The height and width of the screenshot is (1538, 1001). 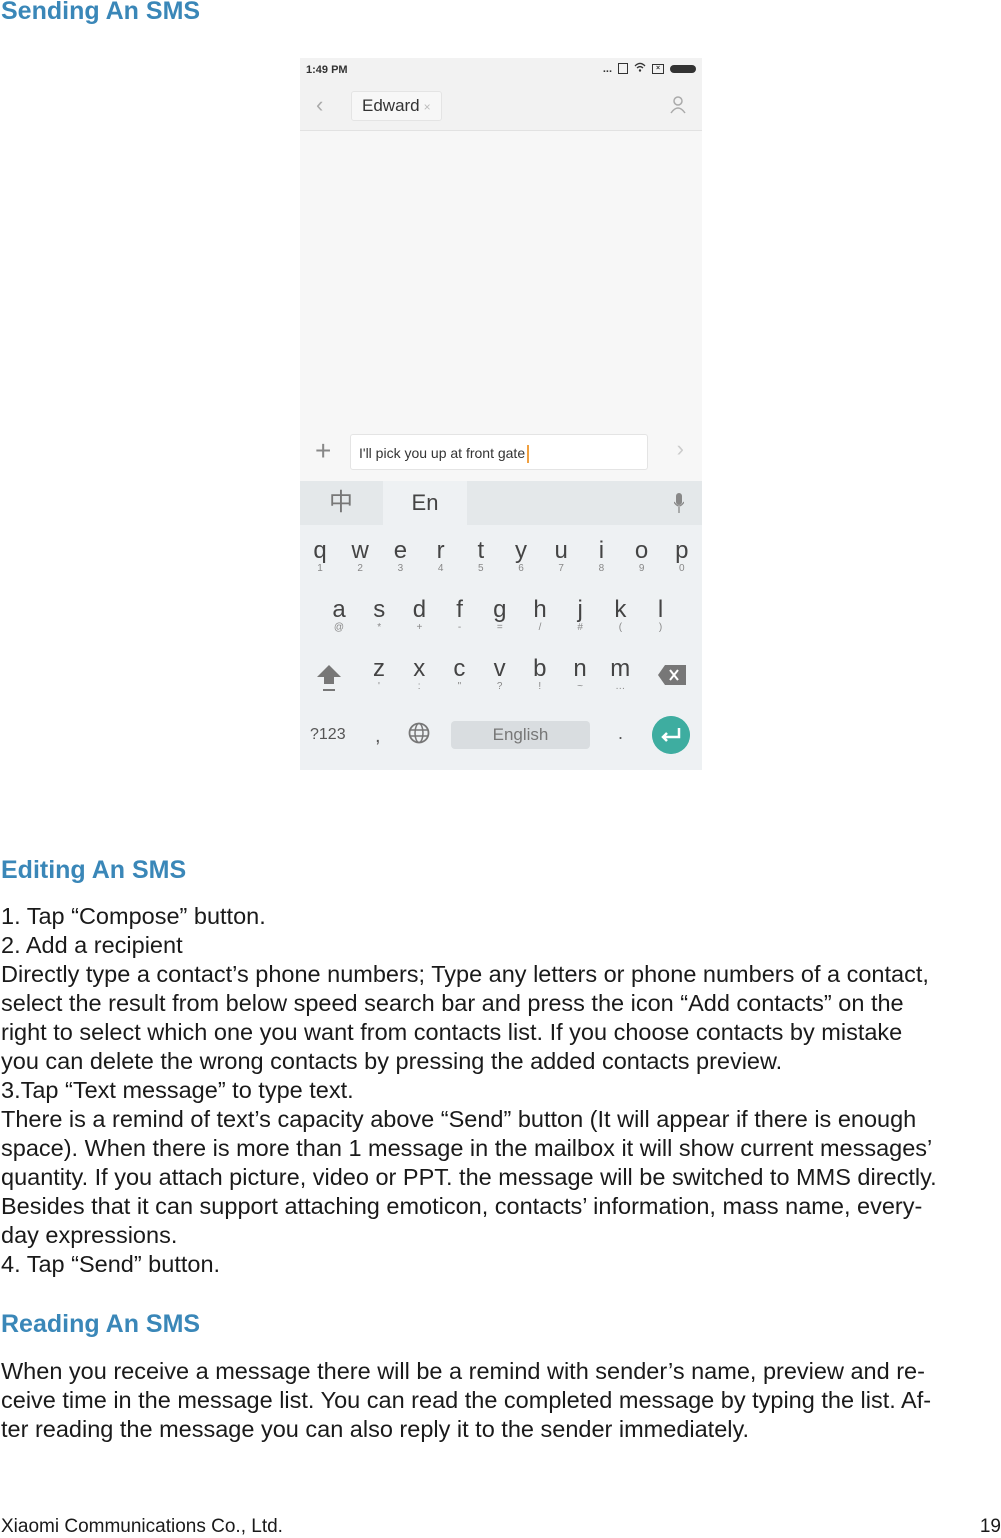 I want to click on remove-recipient-icon: ×, so click(x=427, y=107).